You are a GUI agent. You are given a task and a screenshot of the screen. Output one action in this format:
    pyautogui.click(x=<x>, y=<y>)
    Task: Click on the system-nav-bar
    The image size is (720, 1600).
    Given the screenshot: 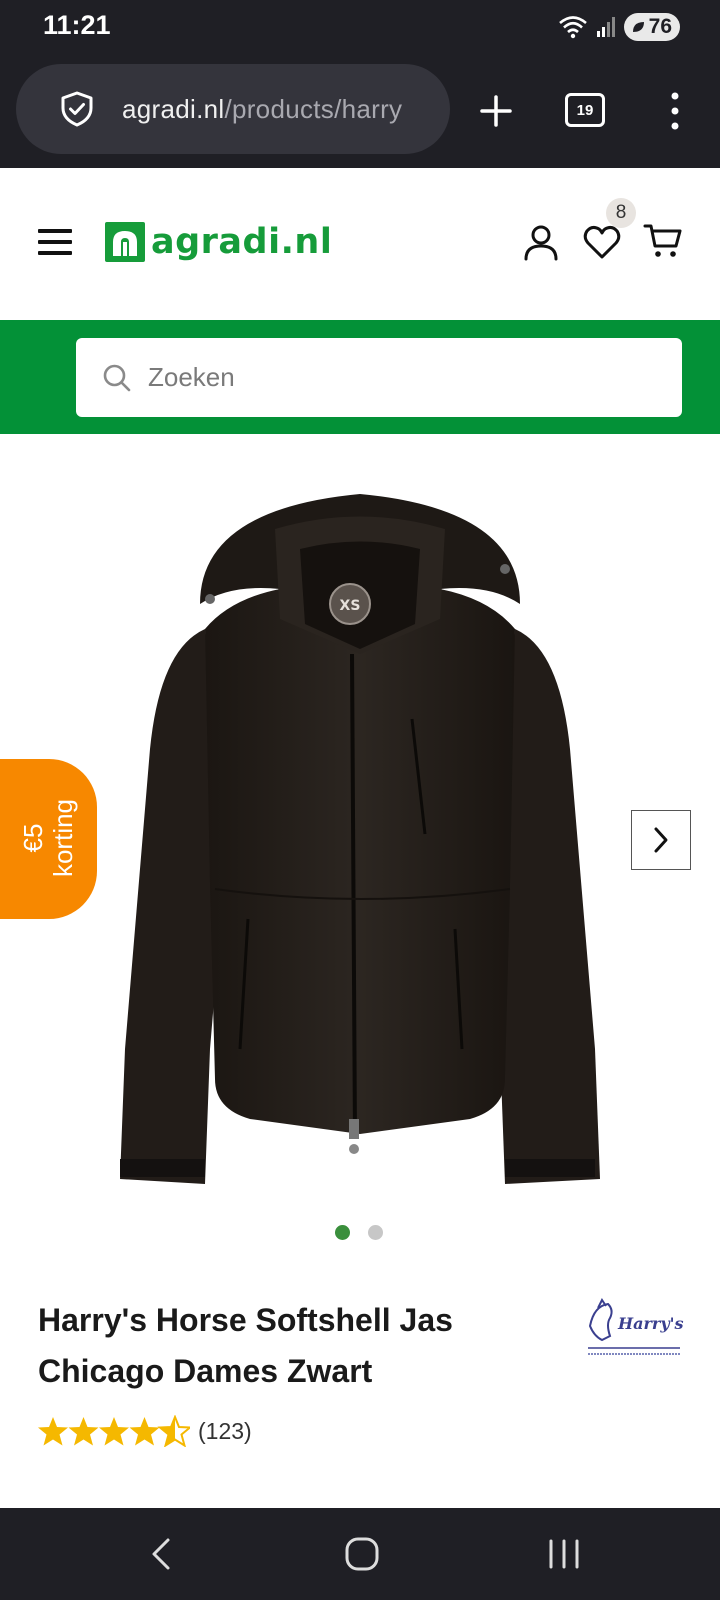 What is the action you would take?
    pyautogui.click(x=360, y=1554)
    